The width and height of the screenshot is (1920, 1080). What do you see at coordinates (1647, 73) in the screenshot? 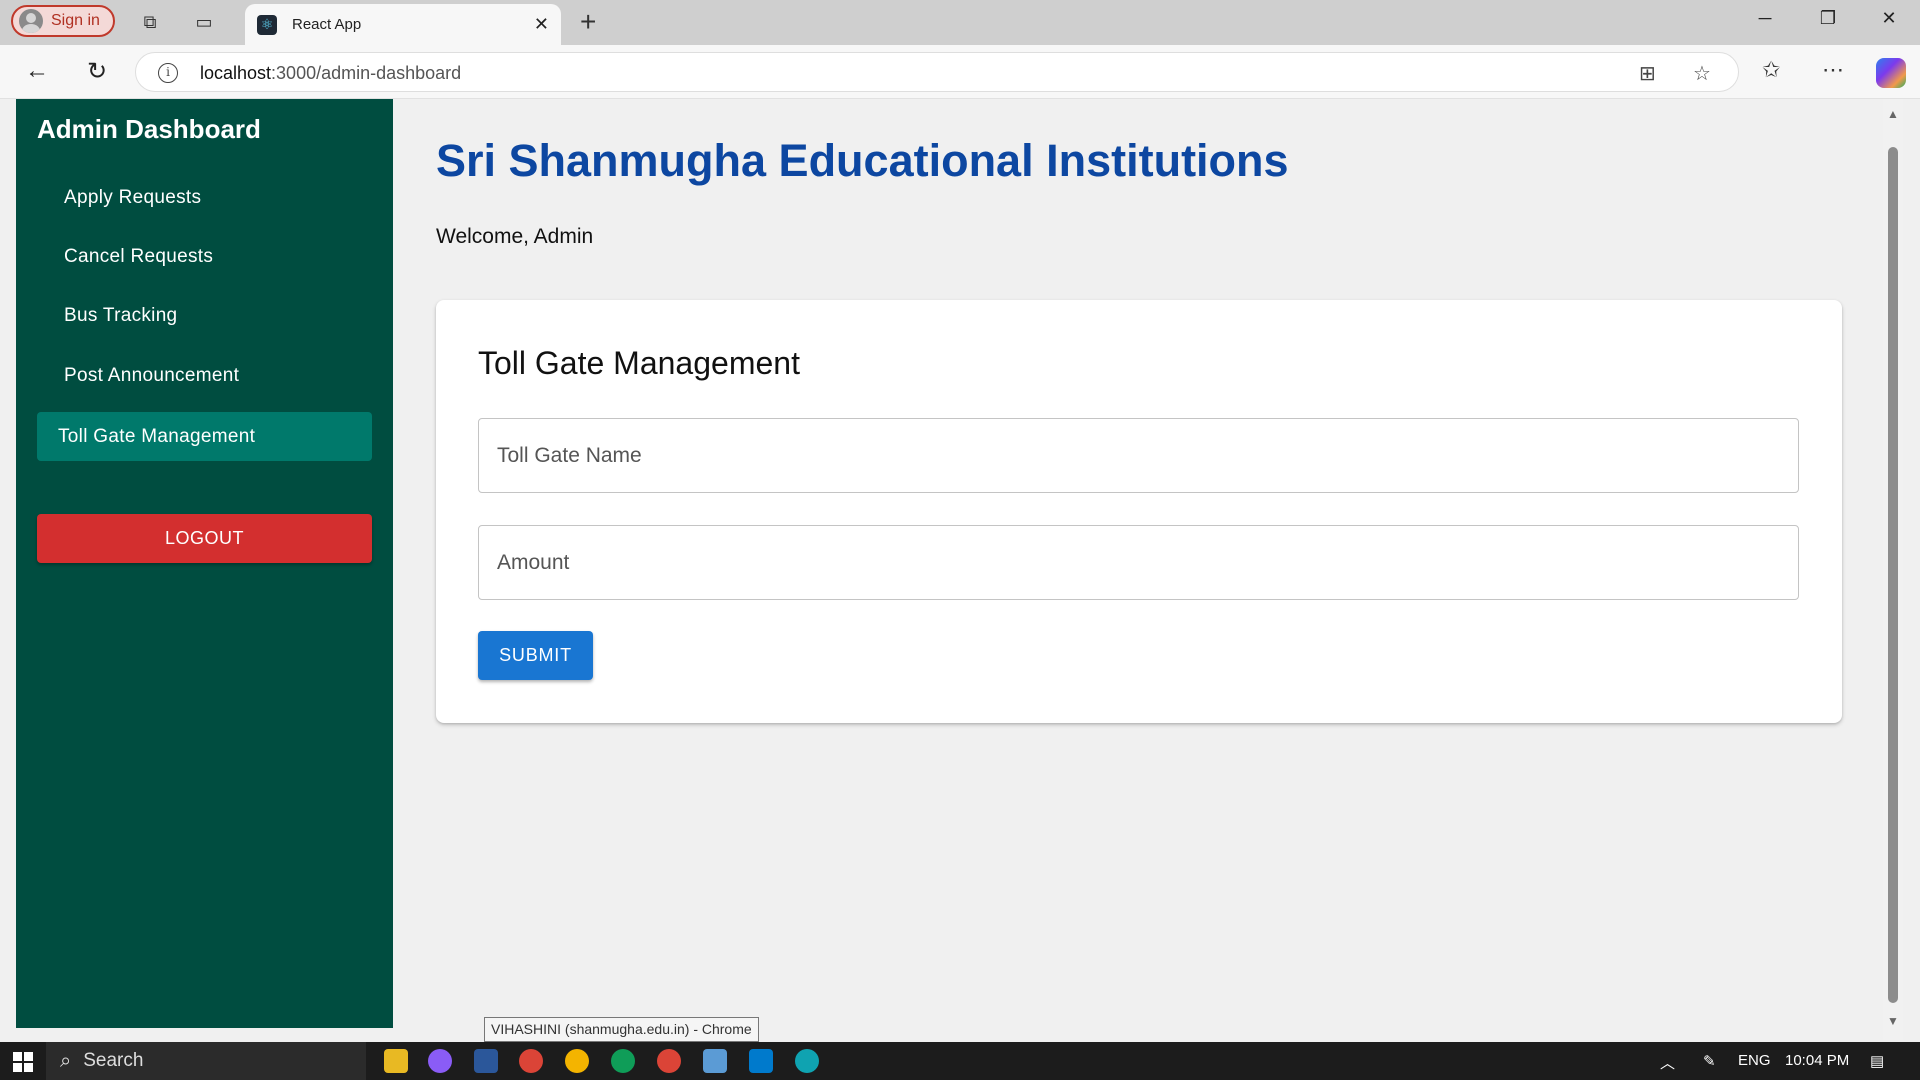
I see `app-available-icon: ⊞` at bounding box center [1647, 73].